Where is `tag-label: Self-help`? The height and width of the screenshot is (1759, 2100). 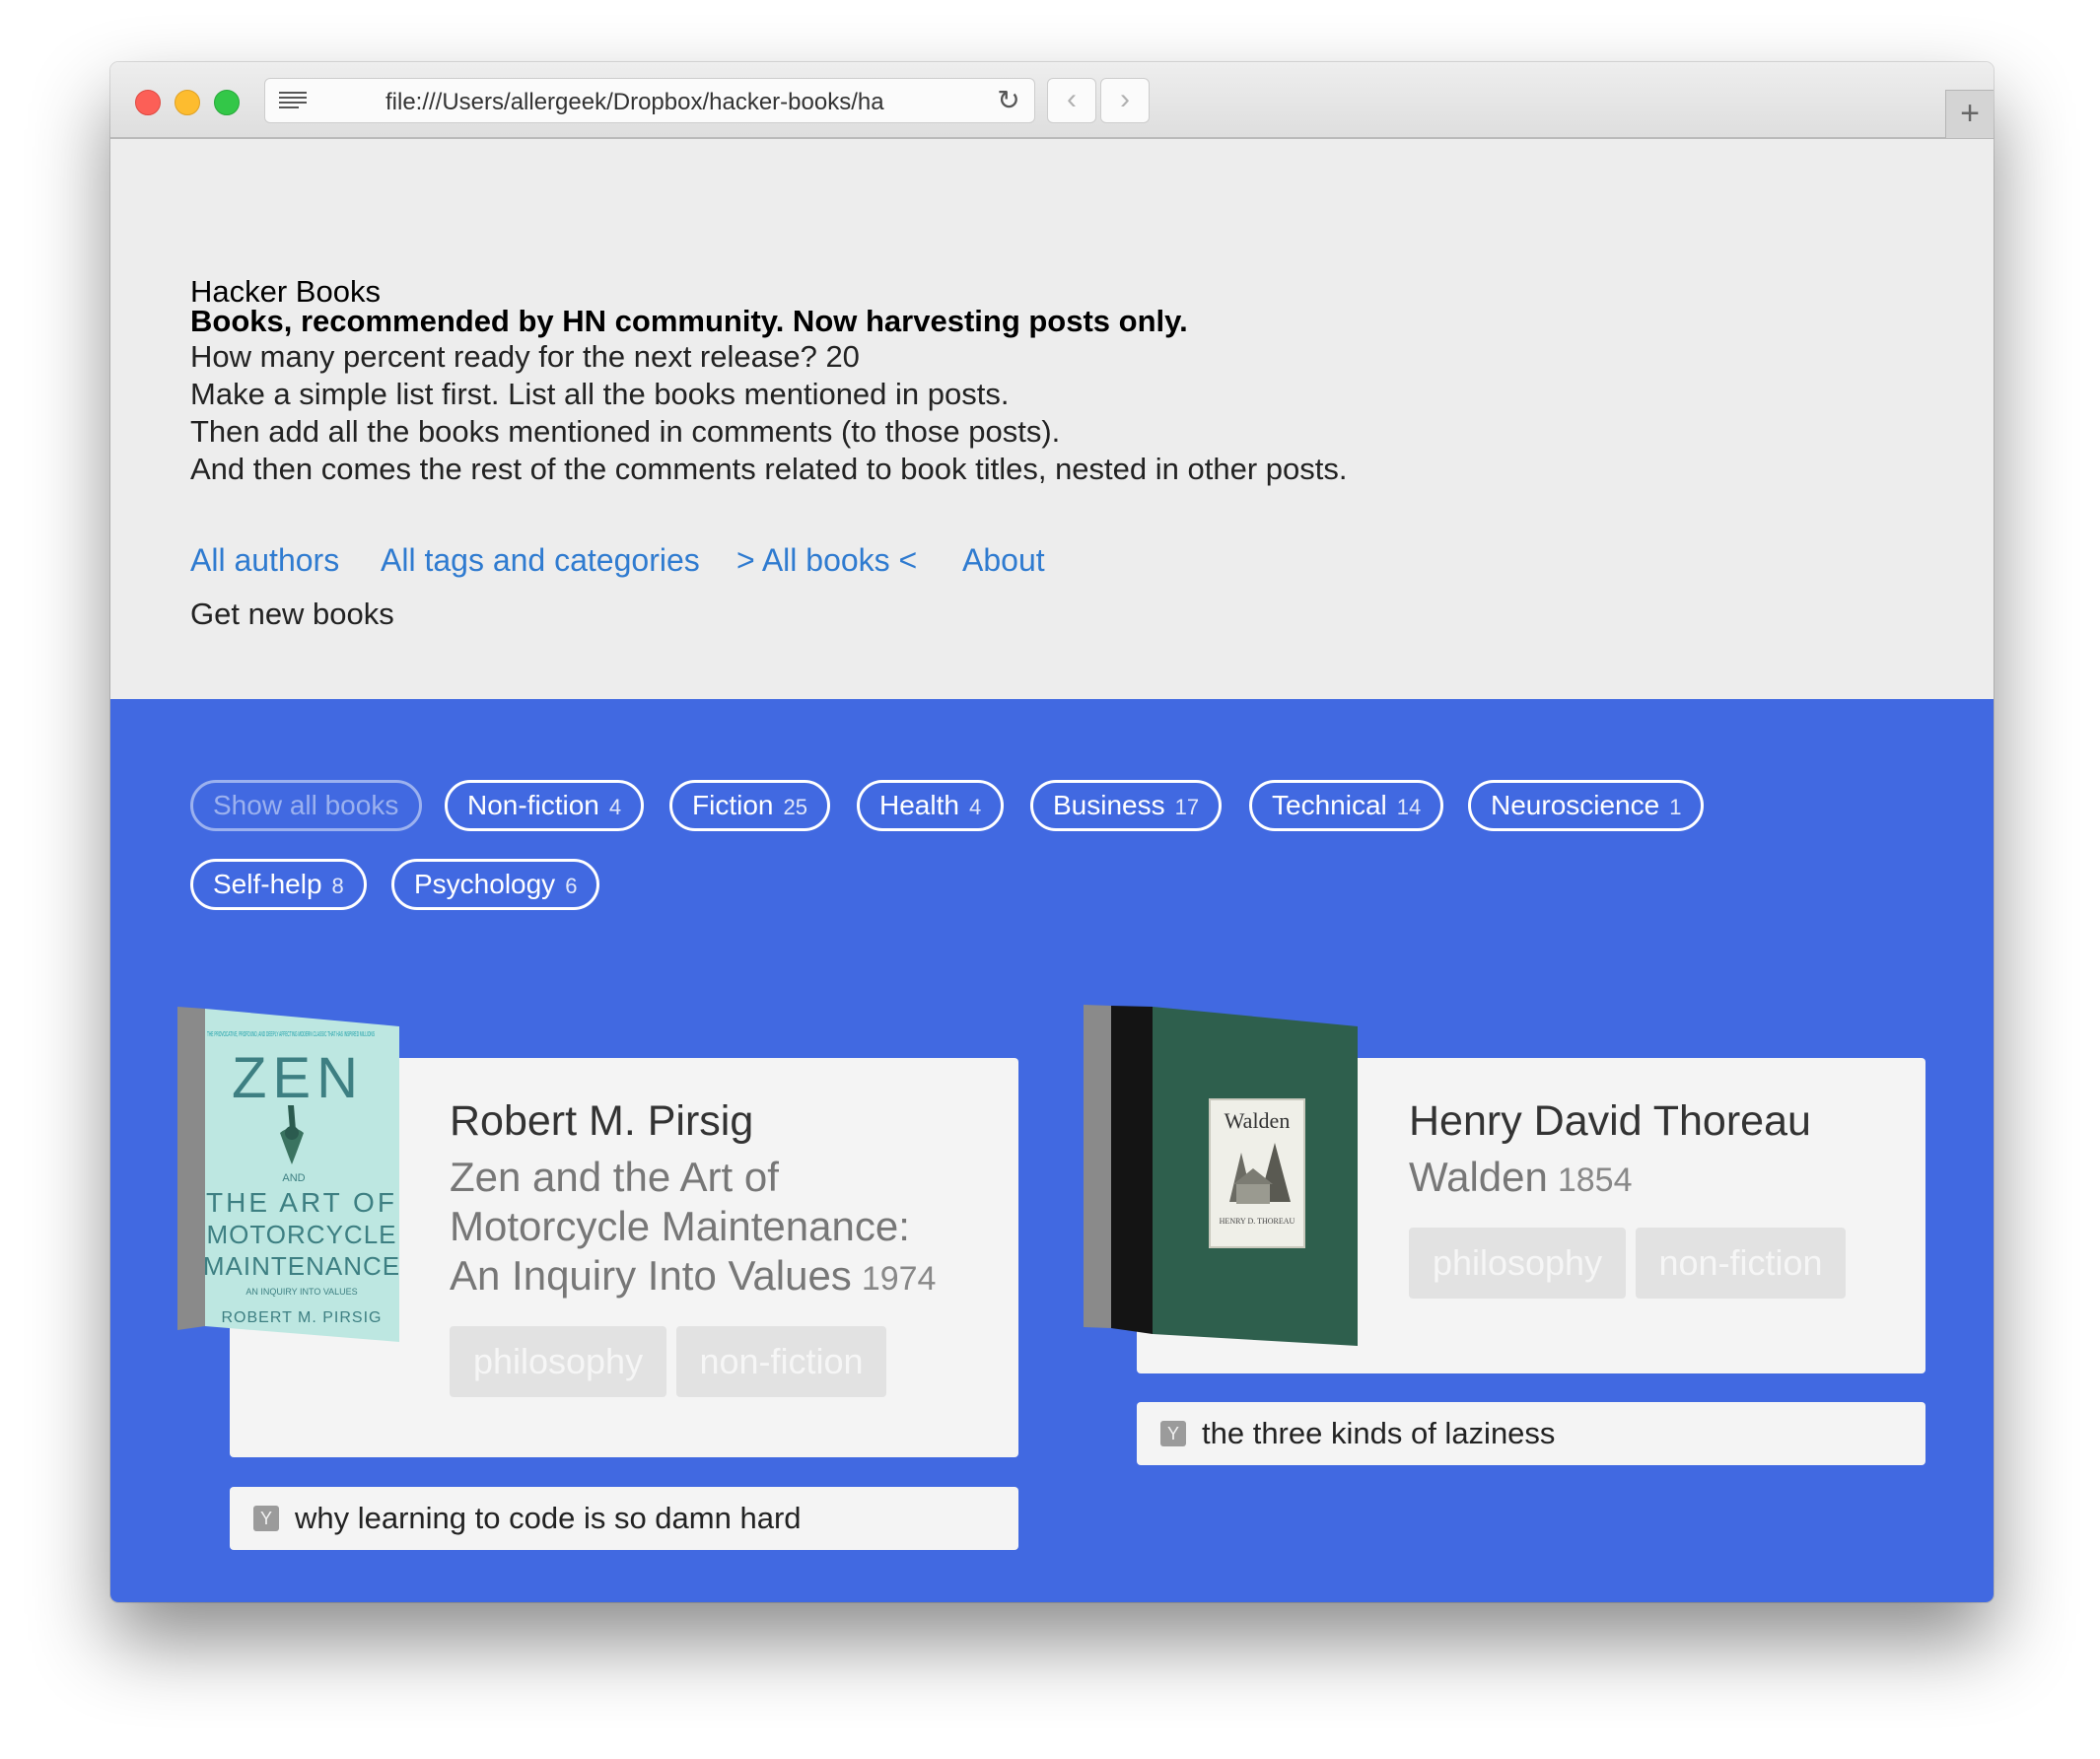 tag-label: Self-help is located at coordinates (267, 884).